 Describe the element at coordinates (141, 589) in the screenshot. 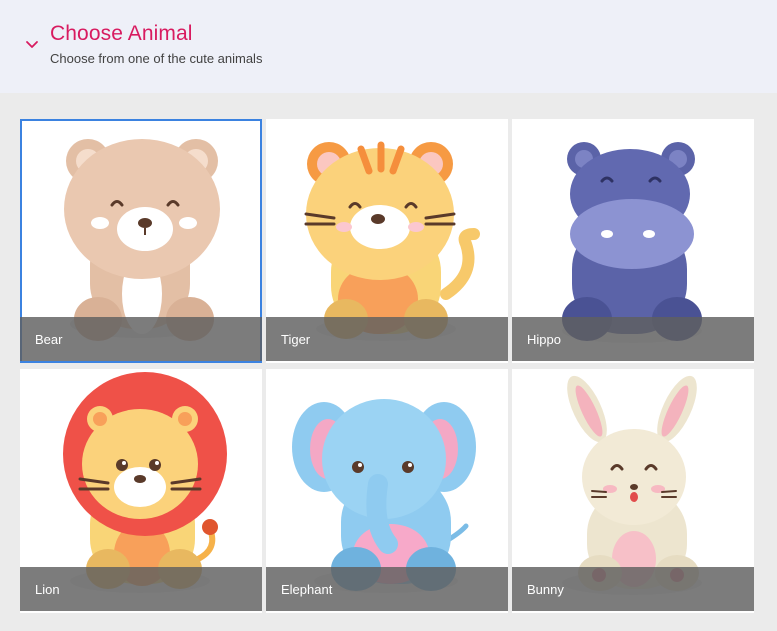

I see `animal-caption: Lion` at that location.